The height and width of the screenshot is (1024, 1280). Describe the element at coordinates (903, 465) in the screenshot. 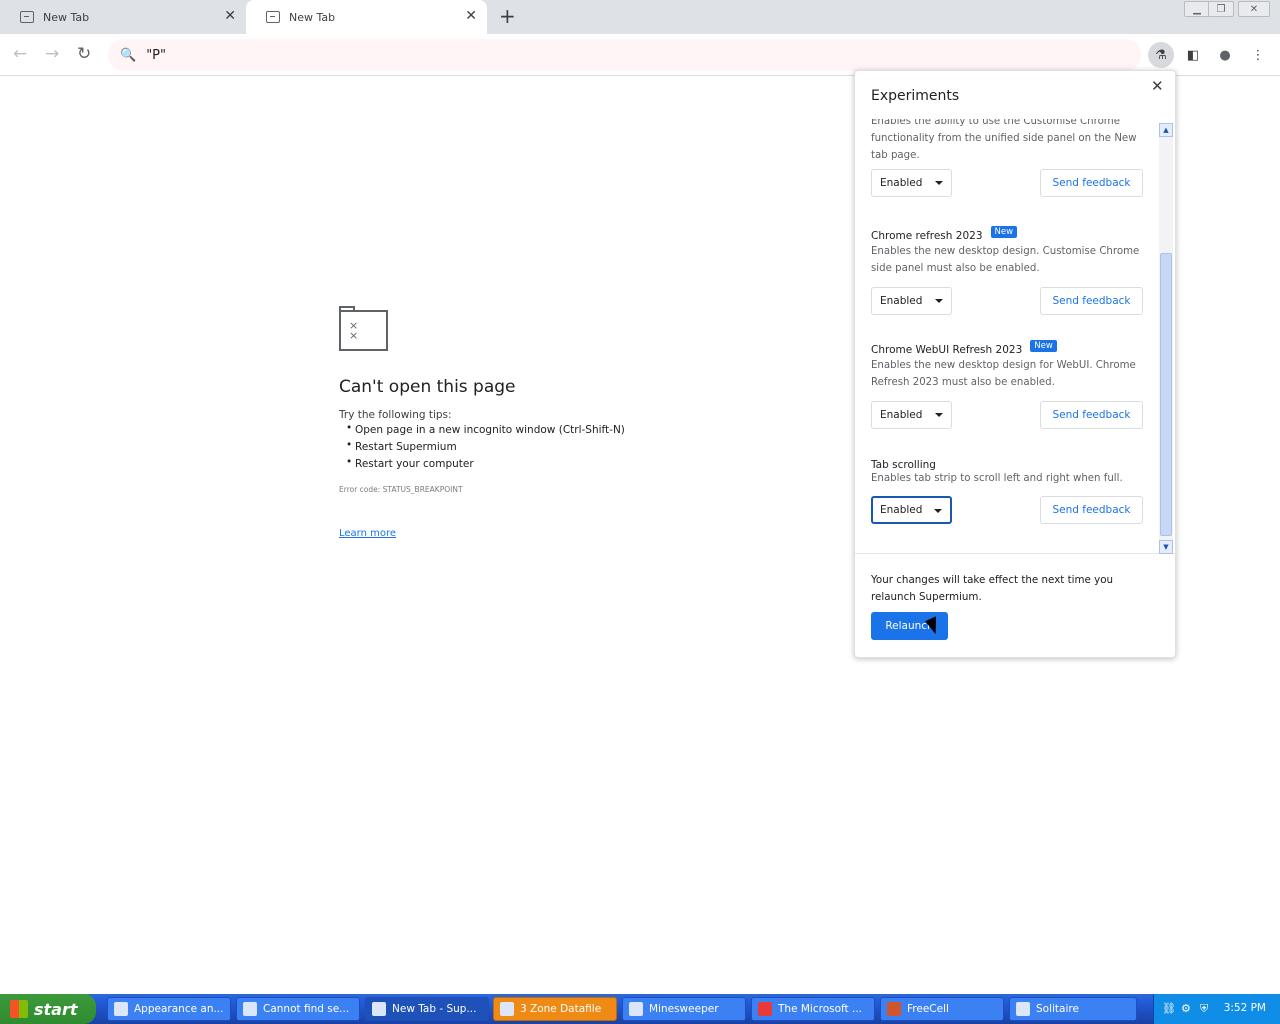

I see `flag-name: Tab scrolling` at that location.